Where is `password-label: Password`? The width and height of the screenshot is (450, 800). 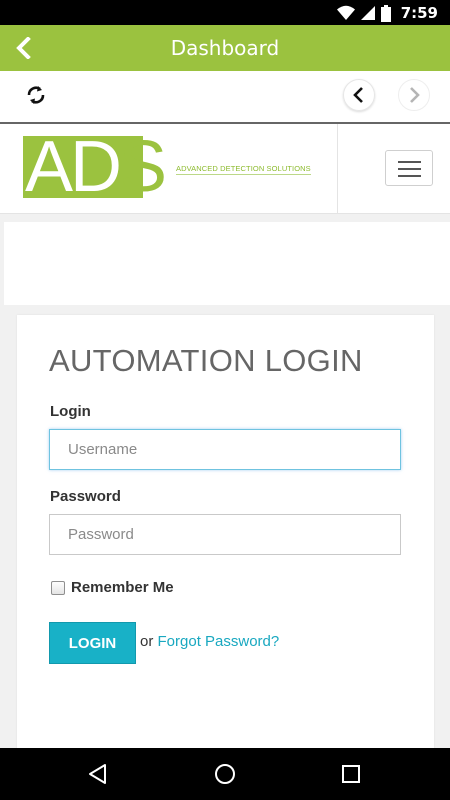 password-label: Password is located at coordinates (85, 496).